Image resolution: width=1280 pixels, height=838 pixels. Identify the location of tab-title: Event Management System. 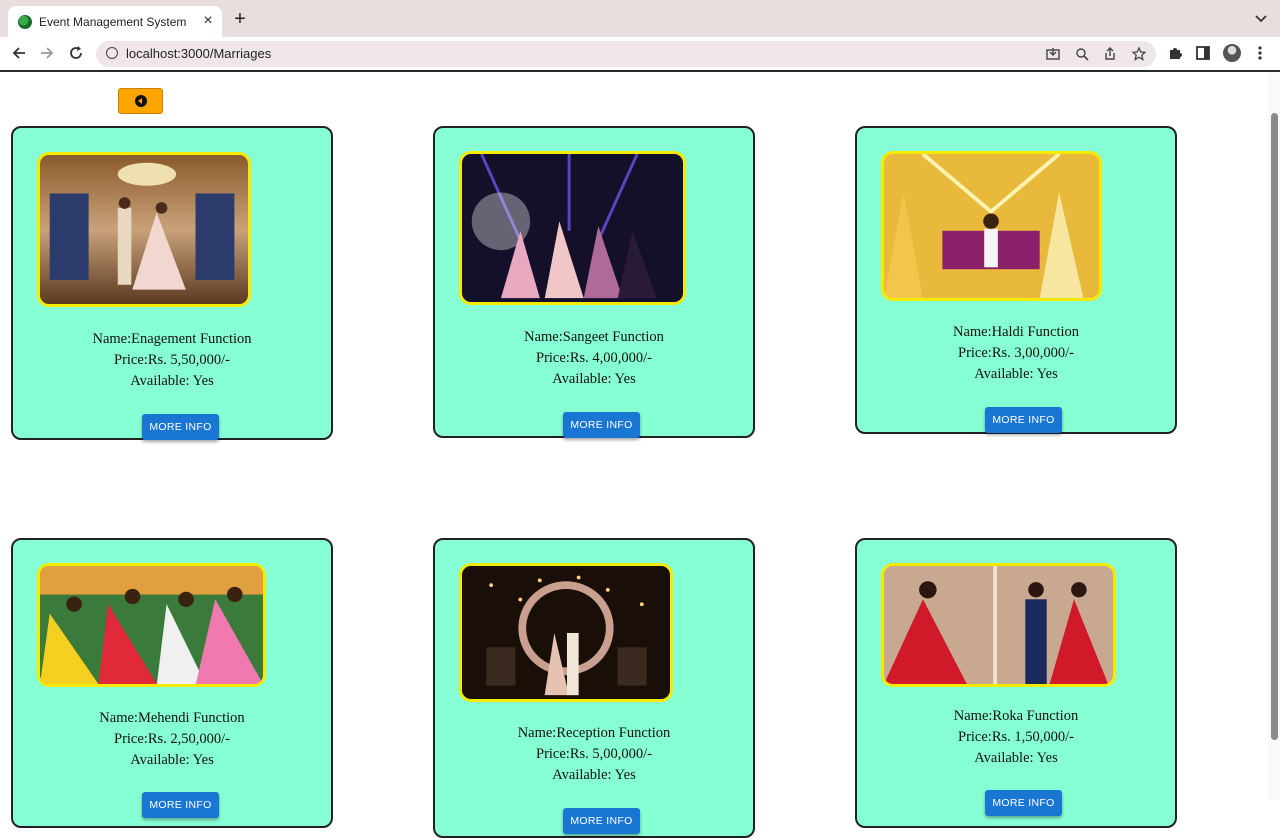
(113, 22).